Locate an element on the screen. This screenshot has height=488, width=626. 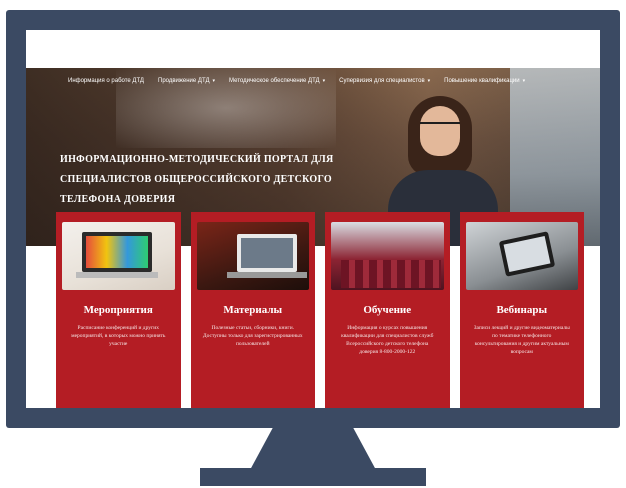
nav-item-info: Информация о работе ДТД is located at coordinates (106, 81).